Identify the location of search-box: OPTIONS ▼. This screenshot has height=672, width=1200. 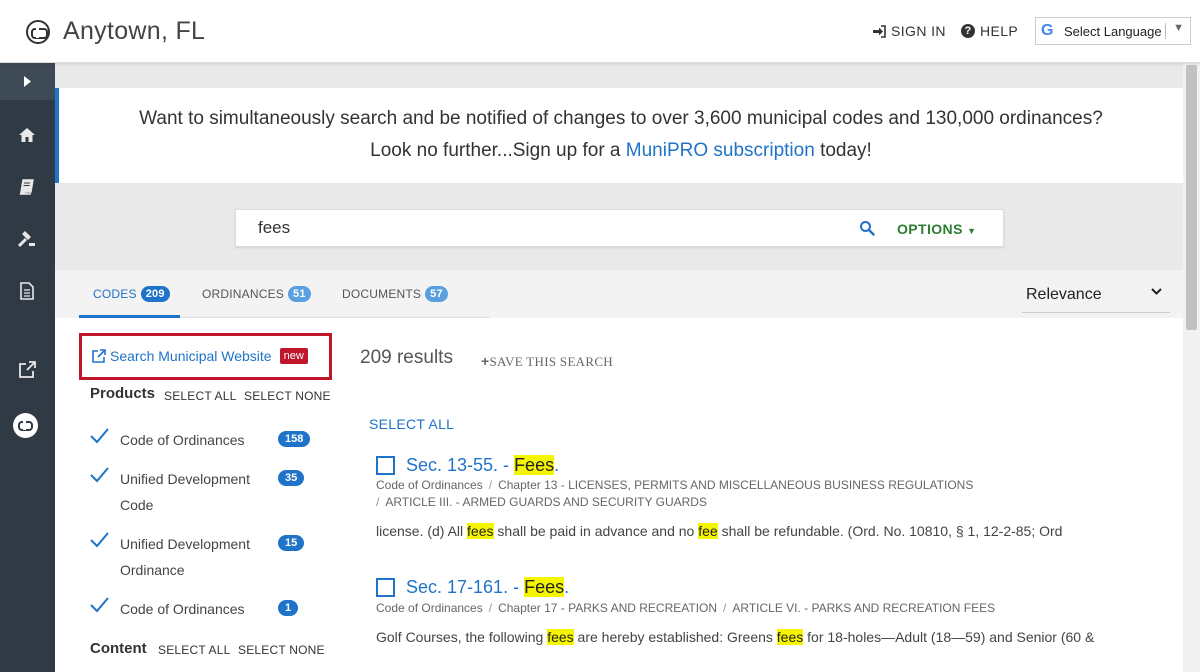
(619, 228).